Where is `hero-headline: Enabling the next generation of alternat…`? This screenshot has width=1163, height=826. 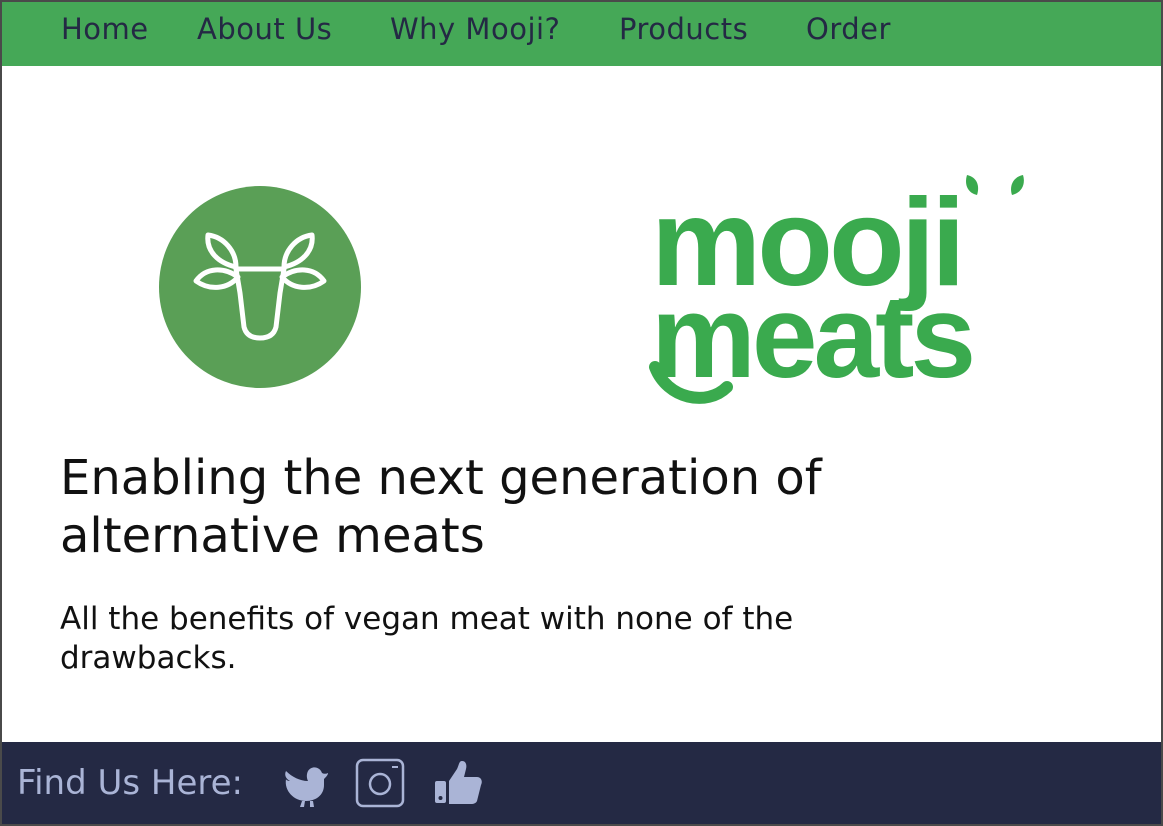 hero-headline: Enabling the next generation of alternat… is located at coordinates (441, 507).